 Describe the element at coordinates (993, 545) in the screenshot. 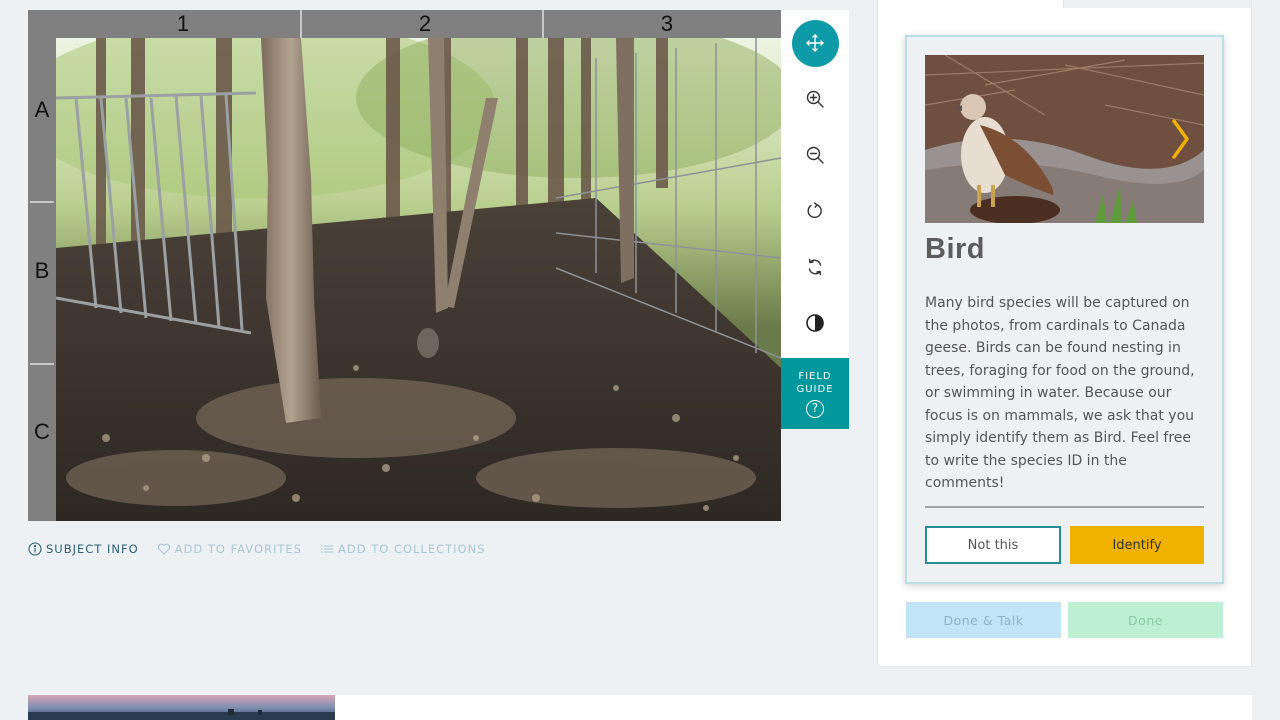

I see `not-this-button: Not this` at that location.